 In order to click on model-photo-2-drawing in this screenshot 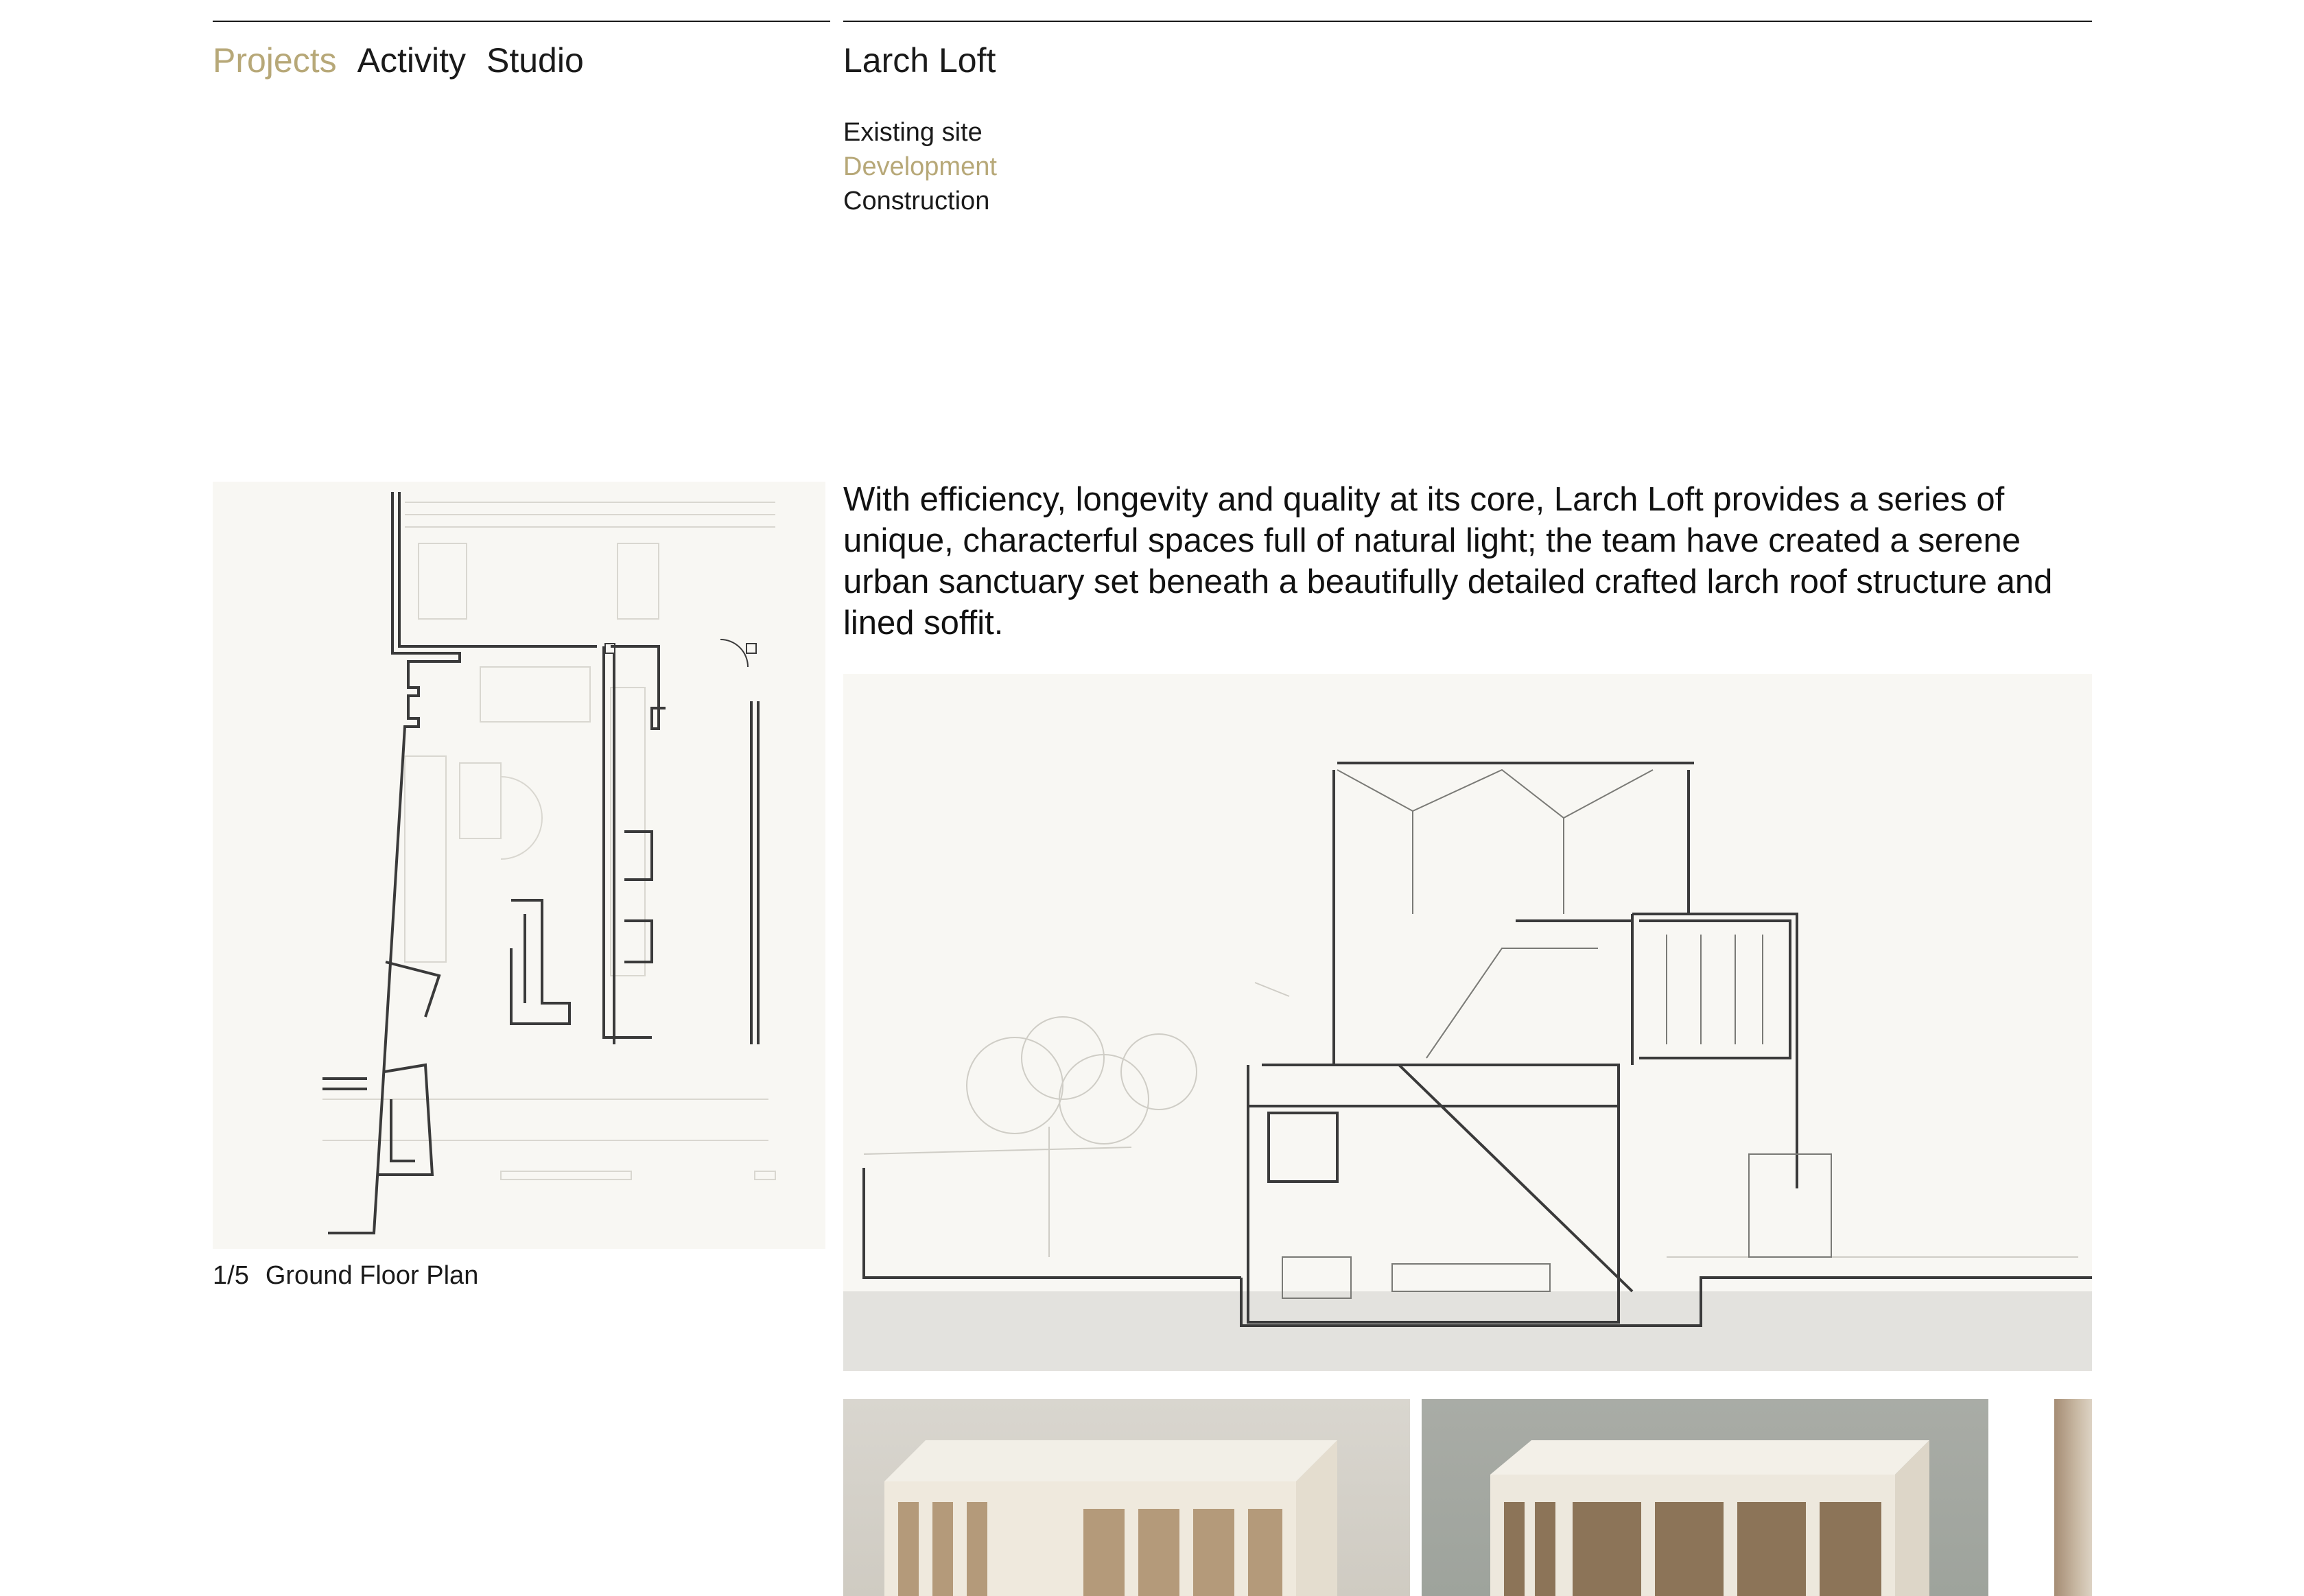, I will do `click(1709, 1518)`.